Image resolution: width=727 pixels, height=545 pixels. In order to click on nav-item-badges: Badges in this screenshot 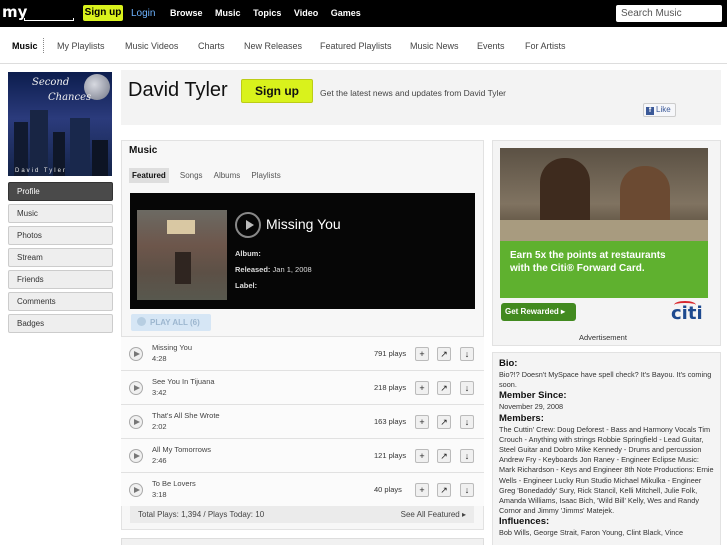, I will do `click(60, 323)`.